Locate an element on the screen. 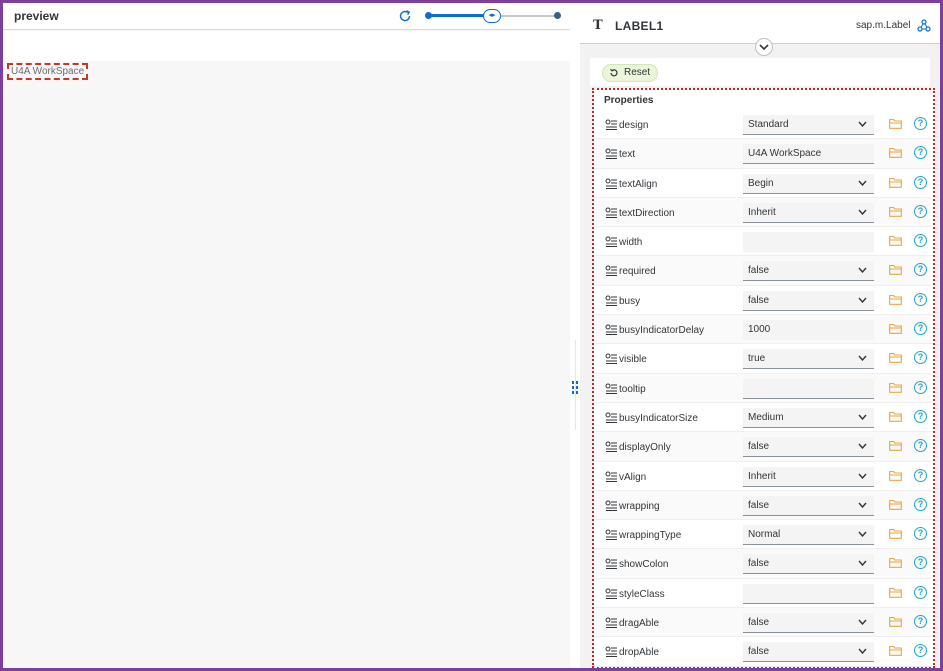 This screenshot has width=943, height=671. slider-handle: ◂▸ is located at coordinates (492, 16).